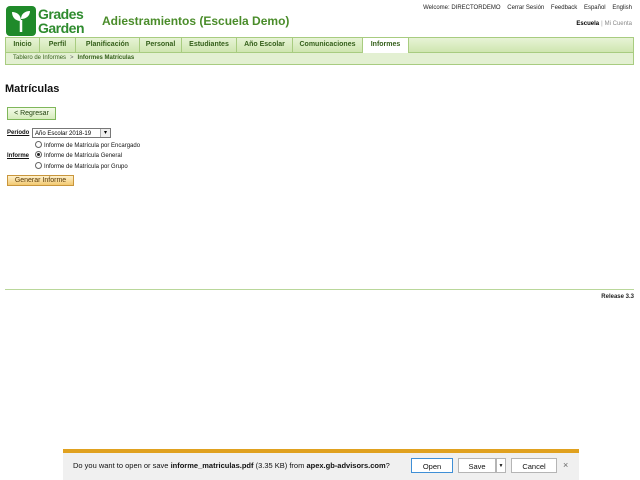  What do you see at coordinates (21, 21) in the screenshot?
I see `sprout-icon` at bounding box center [21, 21].